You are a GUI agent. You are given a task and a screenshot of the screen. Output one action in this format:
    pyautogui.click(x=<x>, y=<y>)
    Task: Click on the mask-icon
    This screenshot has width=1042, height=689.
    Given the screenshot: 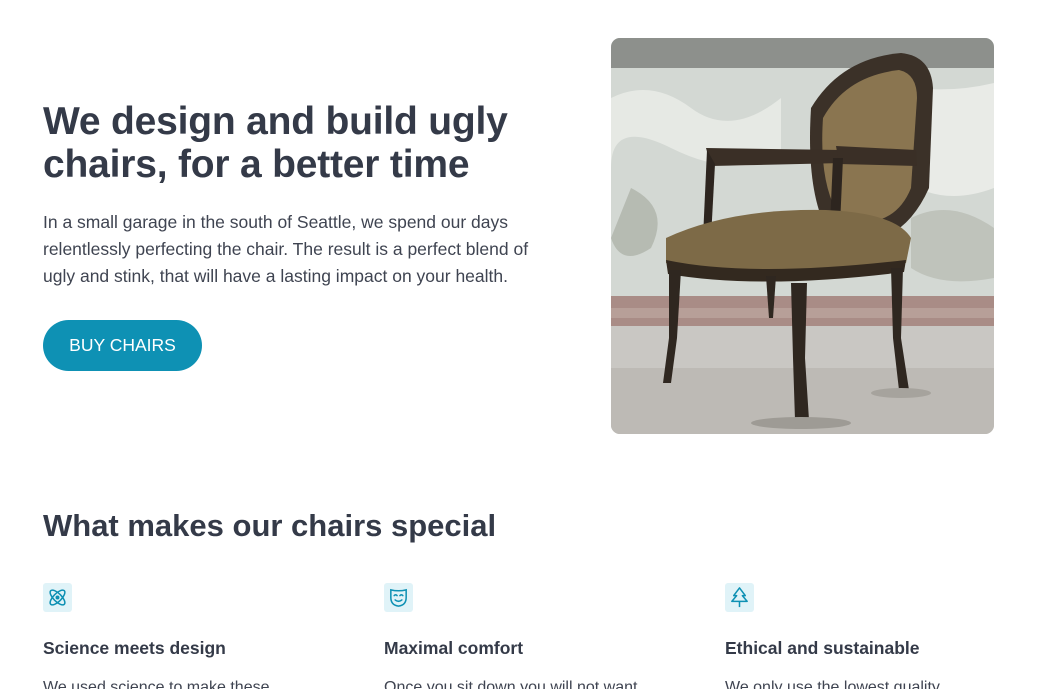 What is the action you would take?
    pyautogui.click(x=398, y=597)
    